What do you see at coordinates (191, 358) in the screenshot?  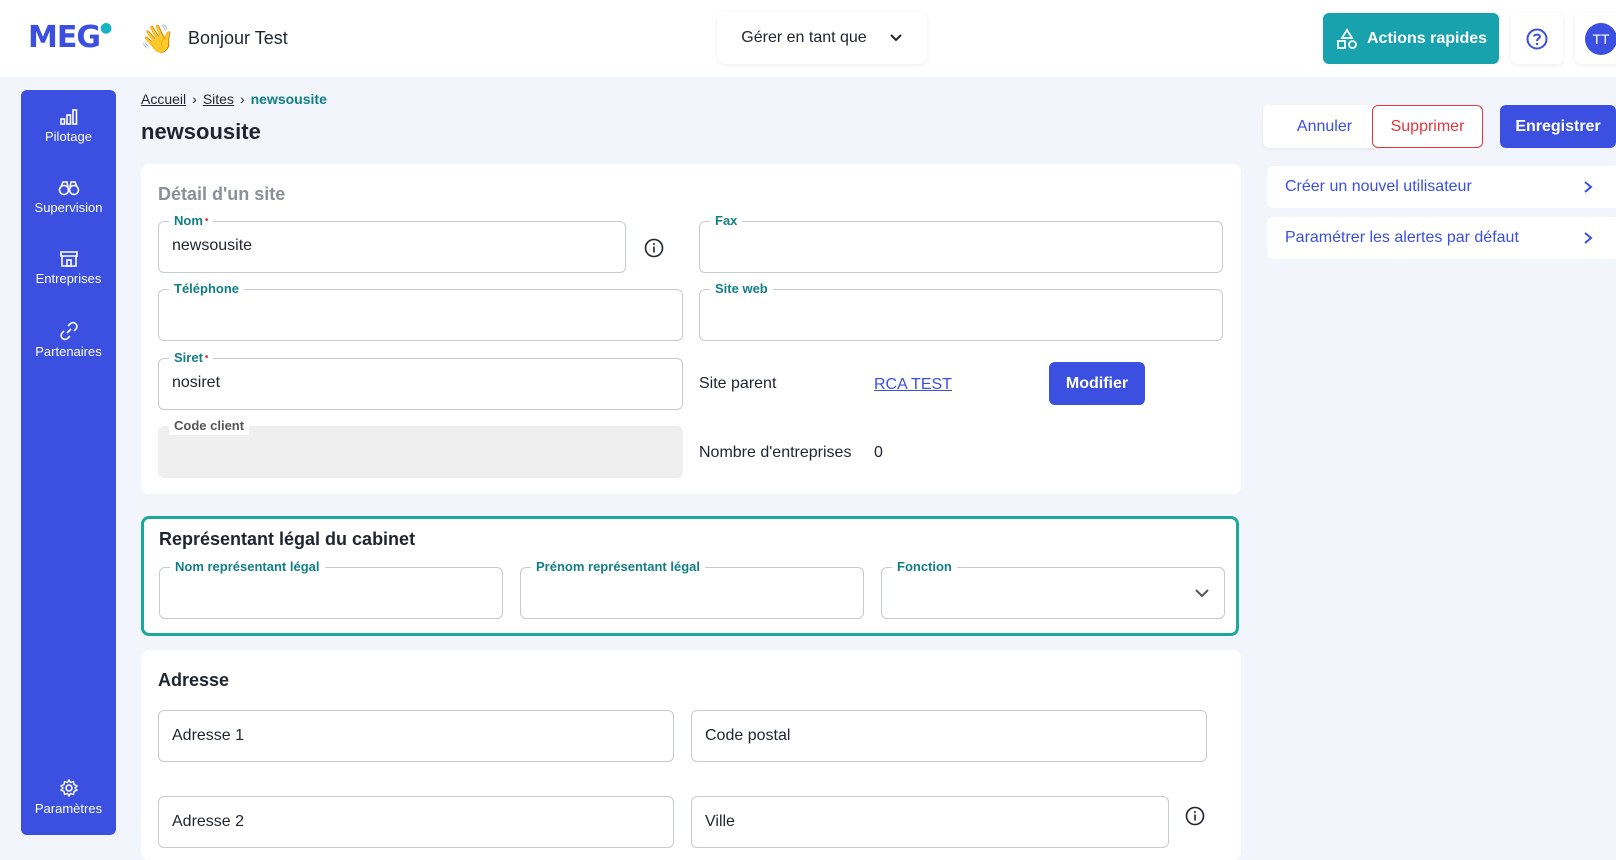 I see `siret-label: Siret •` at bounding box center [191, 358].